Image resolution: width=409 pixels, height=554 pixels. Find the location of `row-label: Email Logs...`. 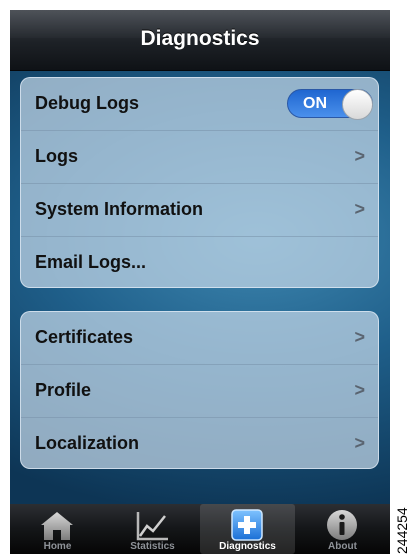

row-label: Email Logs... is located at coordinates (91, 262).